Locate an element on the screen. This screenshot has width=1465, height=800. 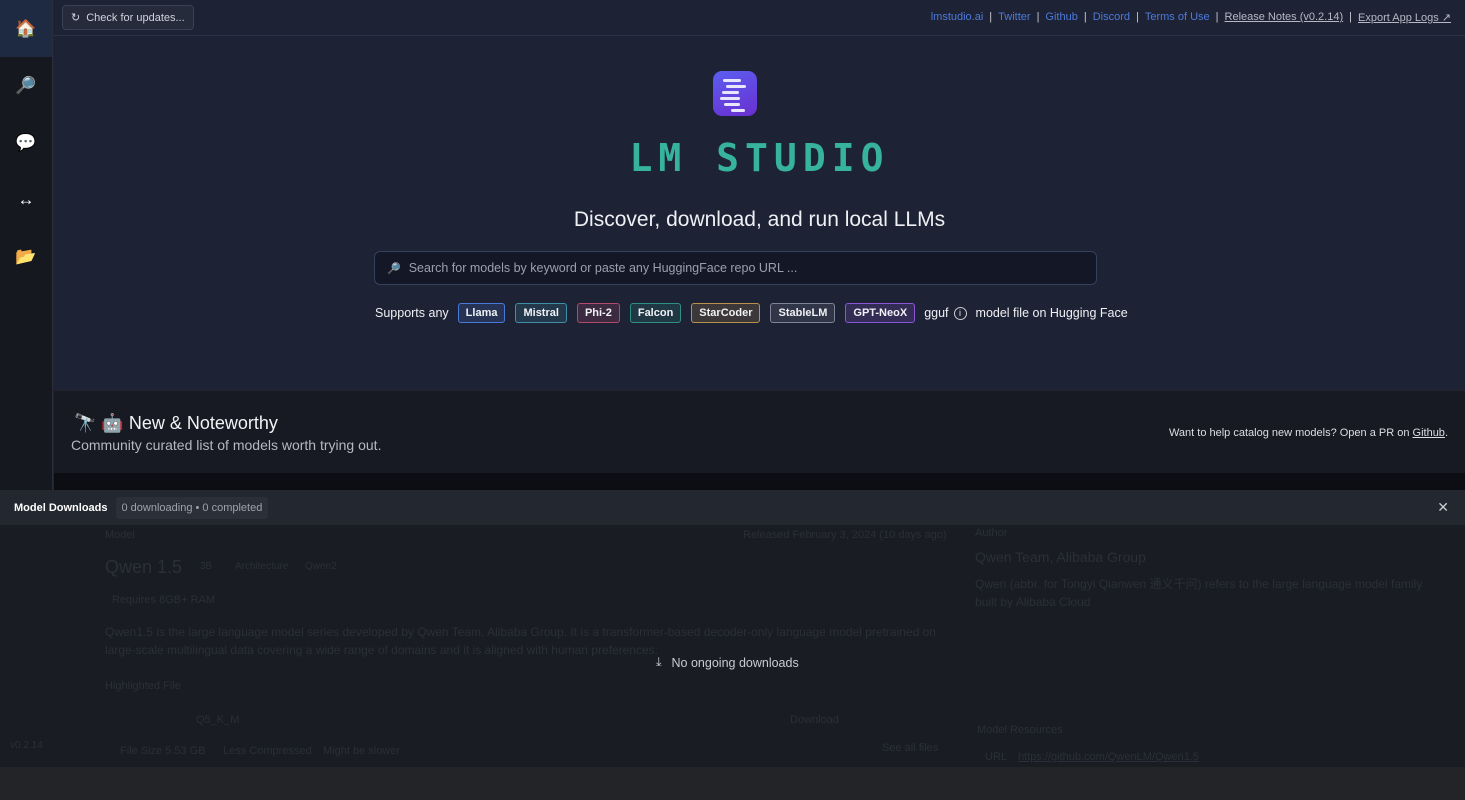
arrows-icon: ↔ is located at coordinates (26, 199).